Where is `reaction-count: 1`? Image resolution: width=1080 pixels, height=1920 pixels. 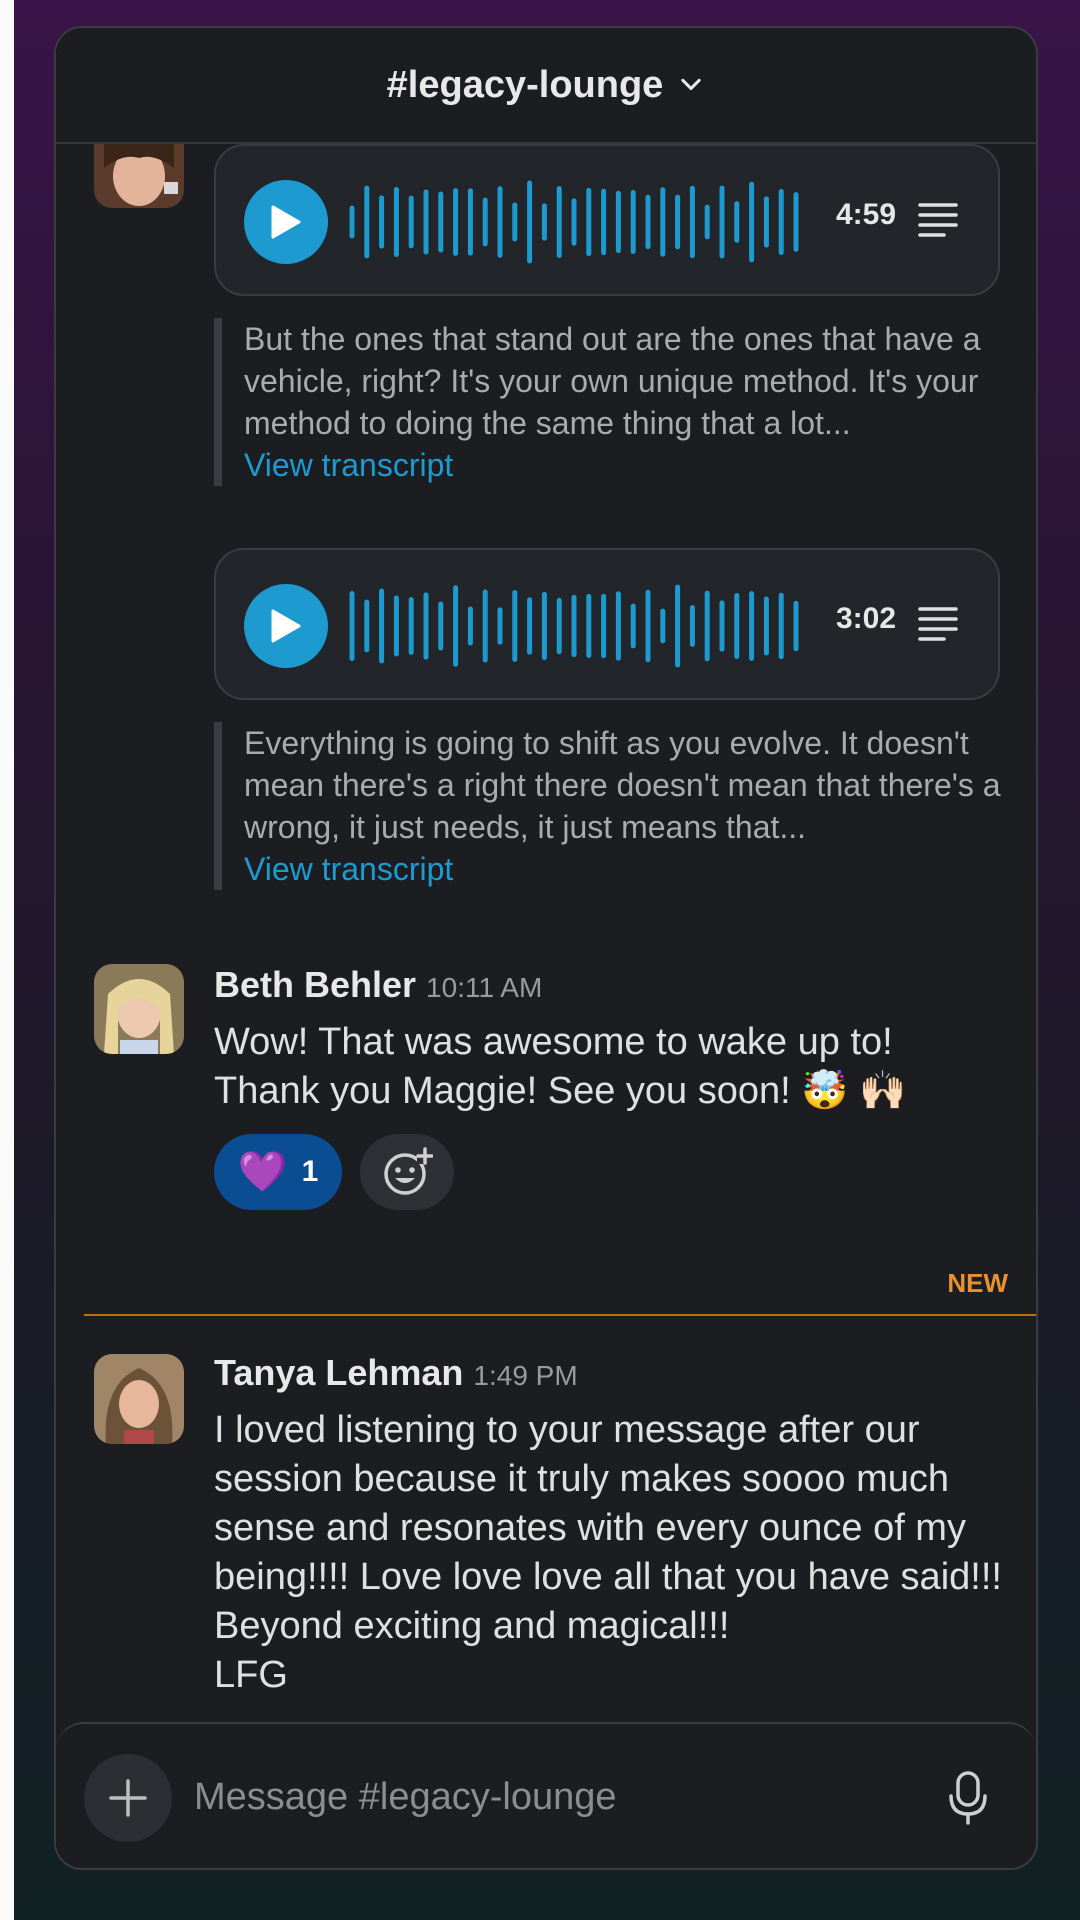 reaction-count: 1 is located at coordinates (310, 1171).